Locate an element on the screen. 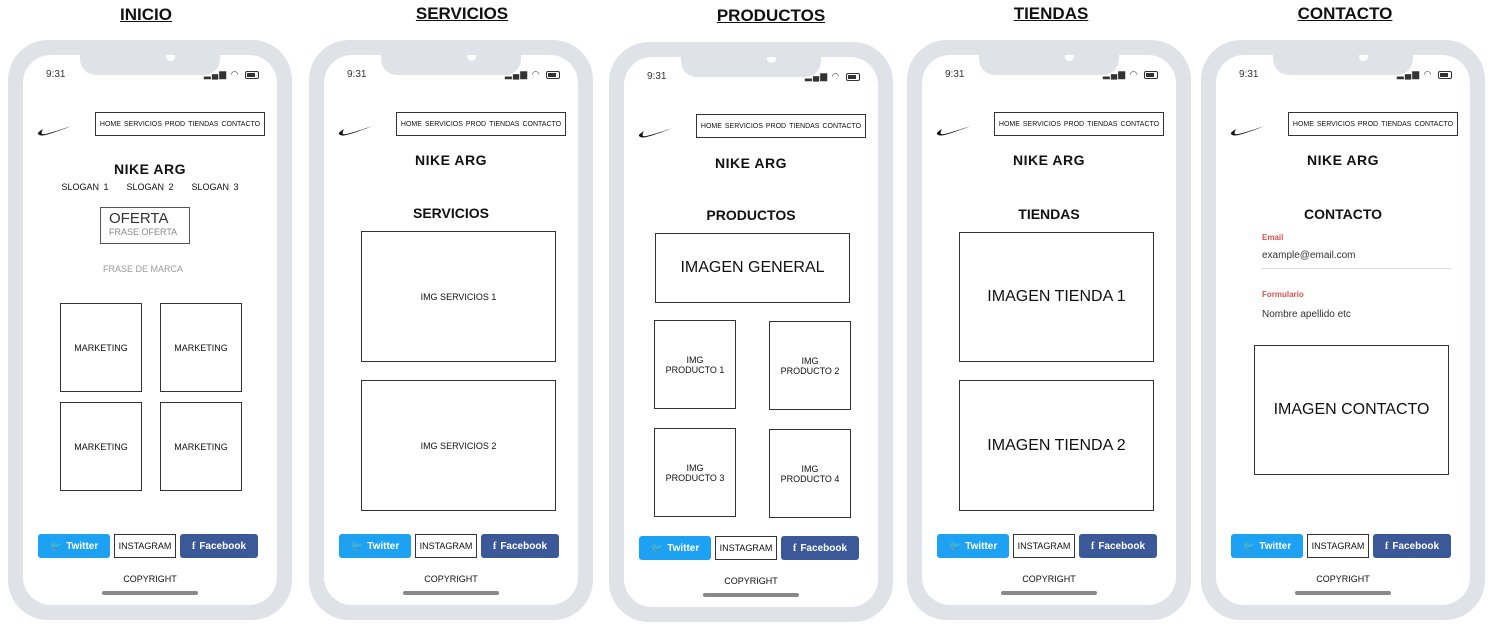 The width and height of the screenshot is (1502, 634). oferta-box: OFERTA FRASE OFERTA is located at coordinates (145, 225).